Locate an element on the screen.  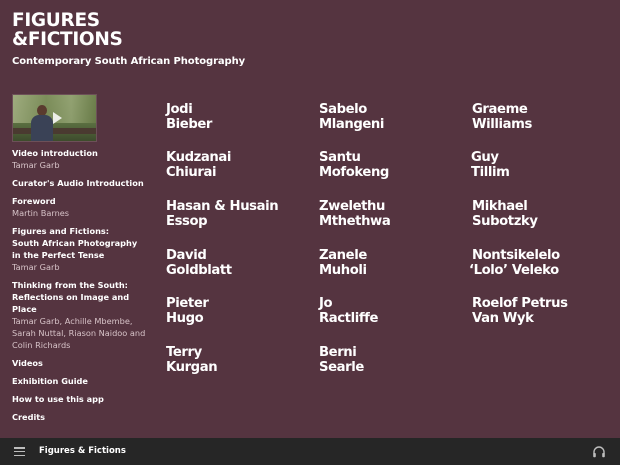
artist-last-name: Tillim is located at coordinates (490, 172).